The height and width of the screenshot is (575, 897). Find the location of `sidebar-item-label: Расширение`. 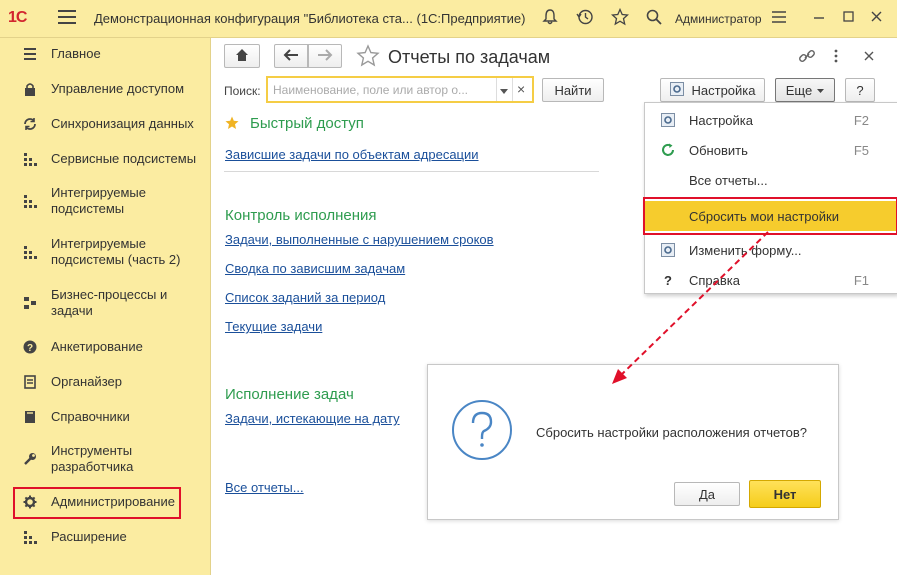

sidebar-item-label: Расширение is located at coordinates (89, 536).